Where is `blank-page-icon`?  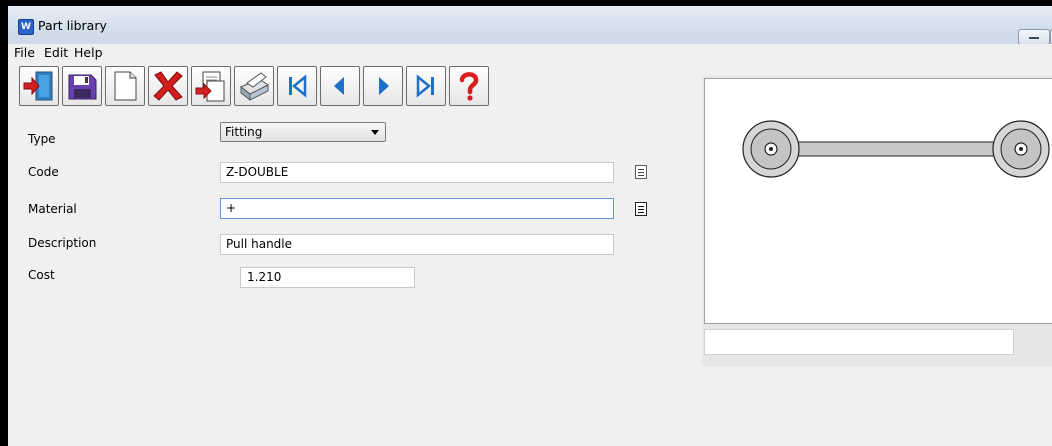 blank-page-icon is located at coordinates (125, 86).